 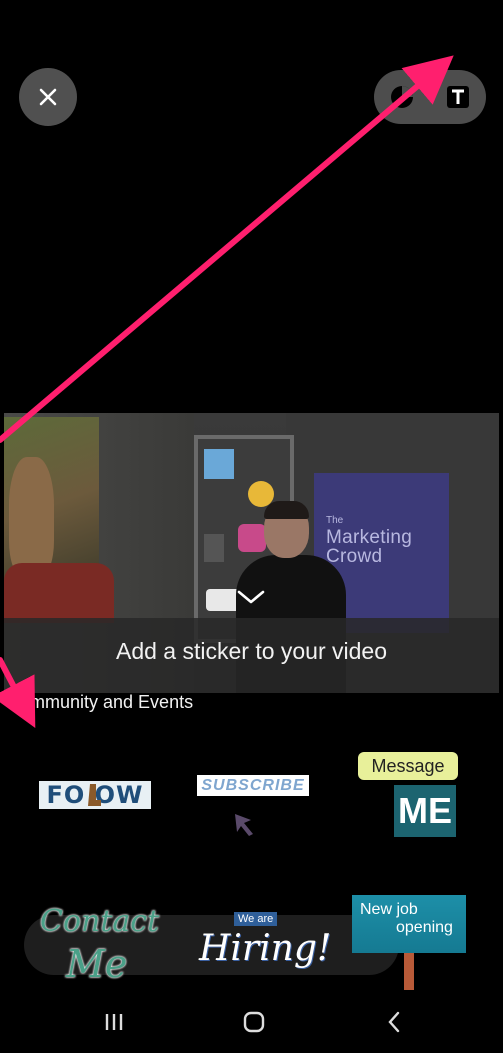 I want to click on chevron-down-icon, so click(x=251, y=597).